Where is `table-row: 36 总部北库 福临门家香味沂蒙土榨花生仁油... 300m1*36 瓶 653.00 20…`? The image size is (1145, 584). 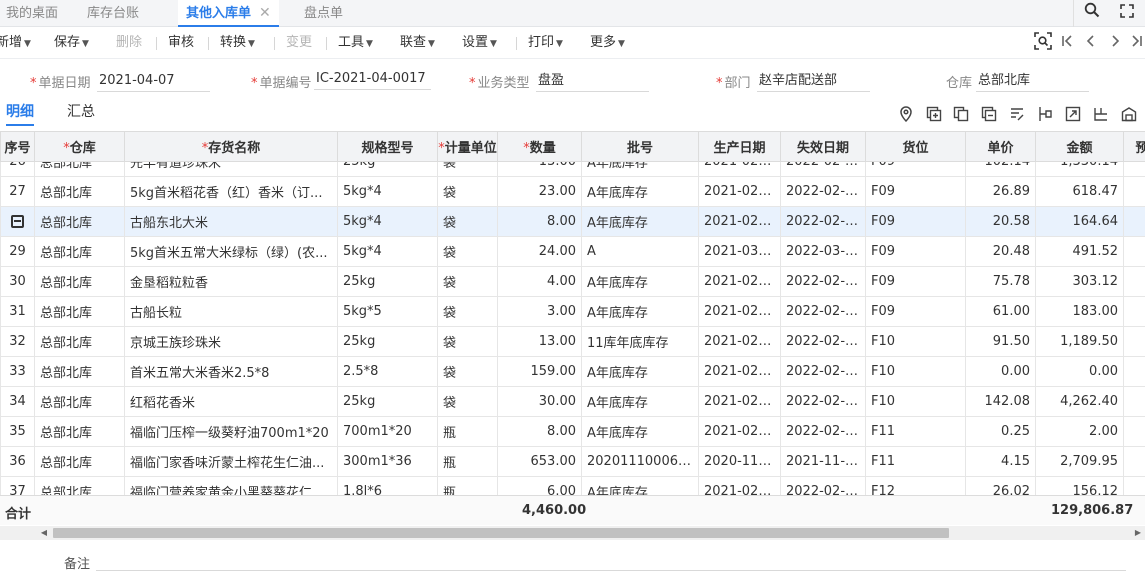
table-row: 36 总部北库 福临门家香味沂蒙土榨花生仁油... 300m1*36 瓶 653.00 20… is located at coordinates (572, 461).